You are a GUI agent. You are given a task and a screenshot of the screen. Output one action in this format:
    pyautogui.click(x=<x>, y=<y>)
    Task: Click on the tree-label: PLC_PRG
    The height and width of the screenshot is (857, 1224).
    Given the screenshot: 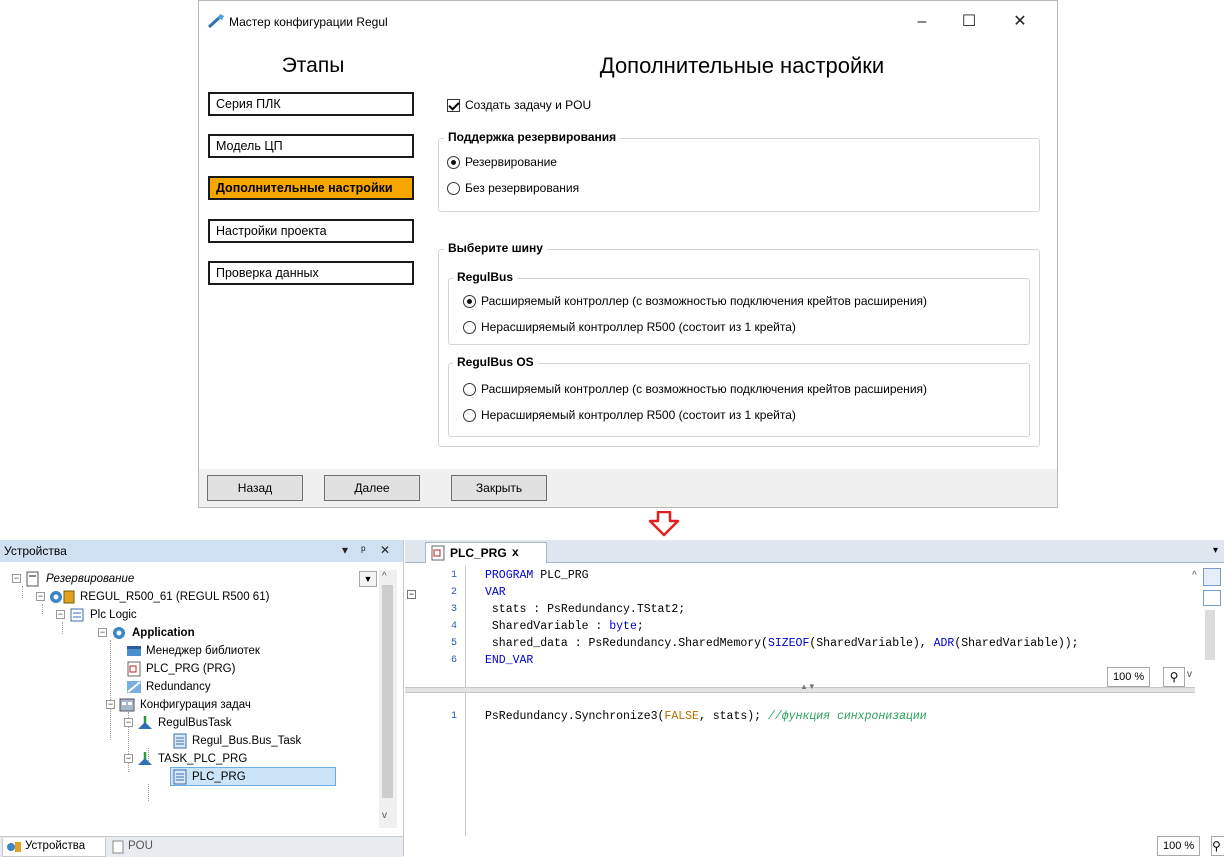 What is the action you would take?
    pyautogui.click(x=219, y=777)
    